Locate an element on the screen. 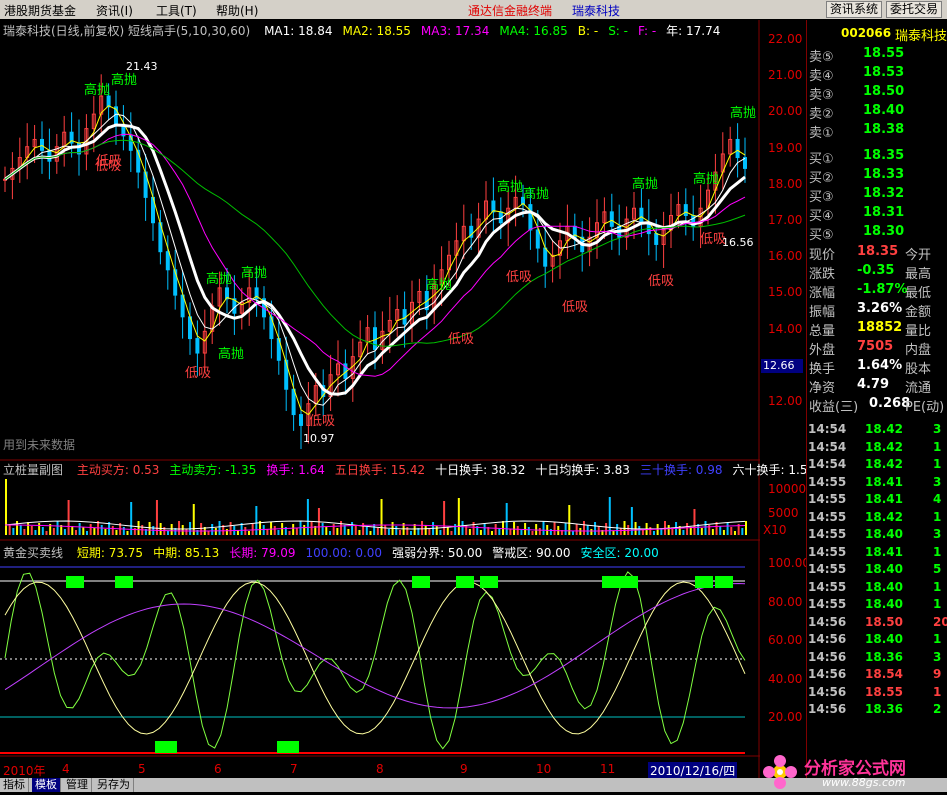 The height and width of the screenshot is (795, 947). order-book-sell-row: 卖③ 18.50 is located at coordinates (877, 93).